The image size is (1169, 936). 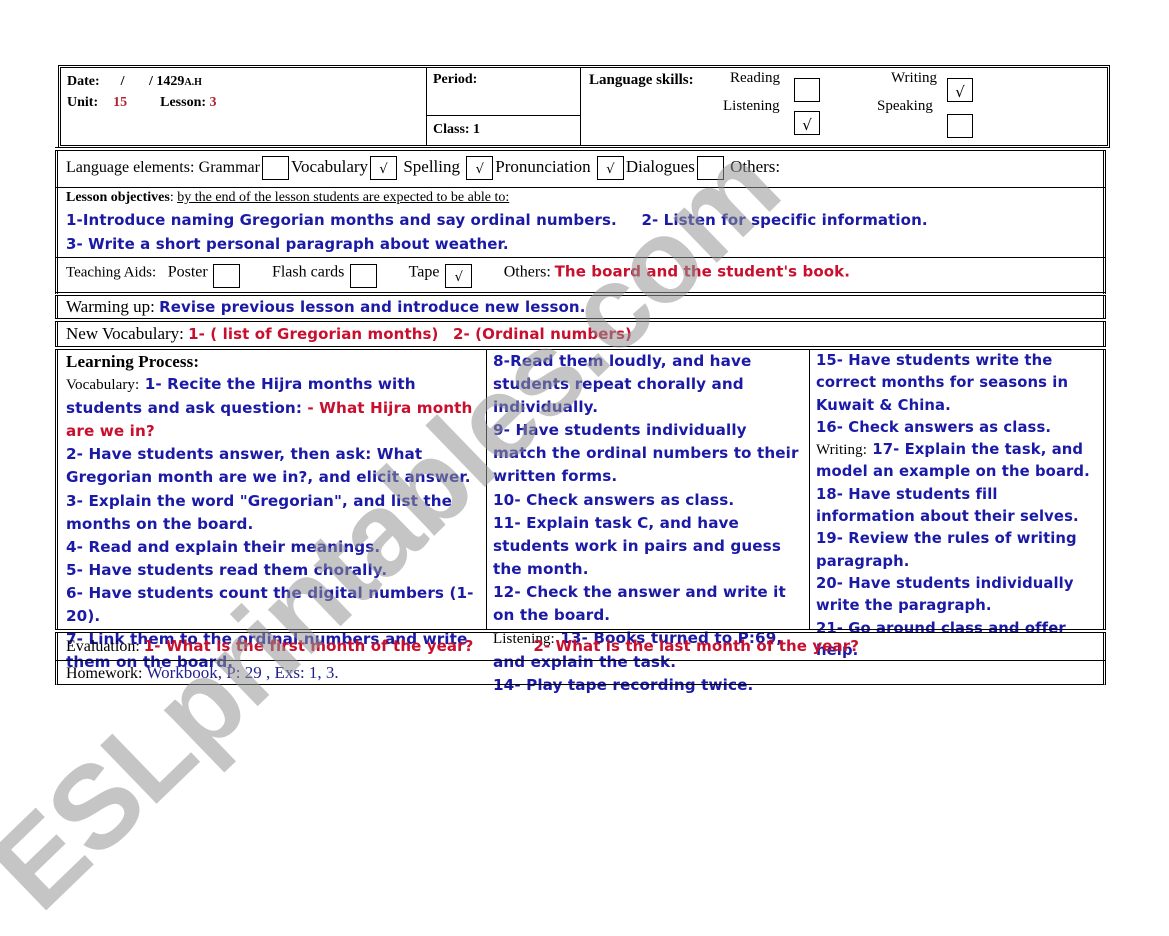 I want to click on class-label: Class: 1, so click(x=457, y=129).